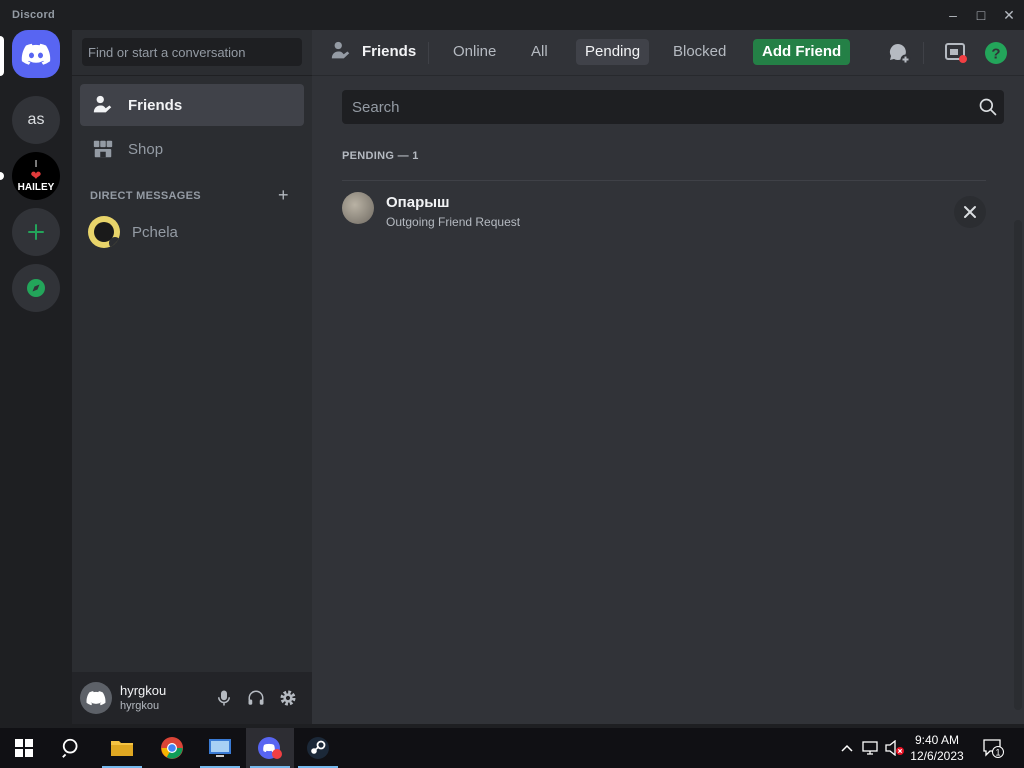 The width and height of the screenshot is (1024, 768). I want to click on help-icon: ?, so click(996, 53).